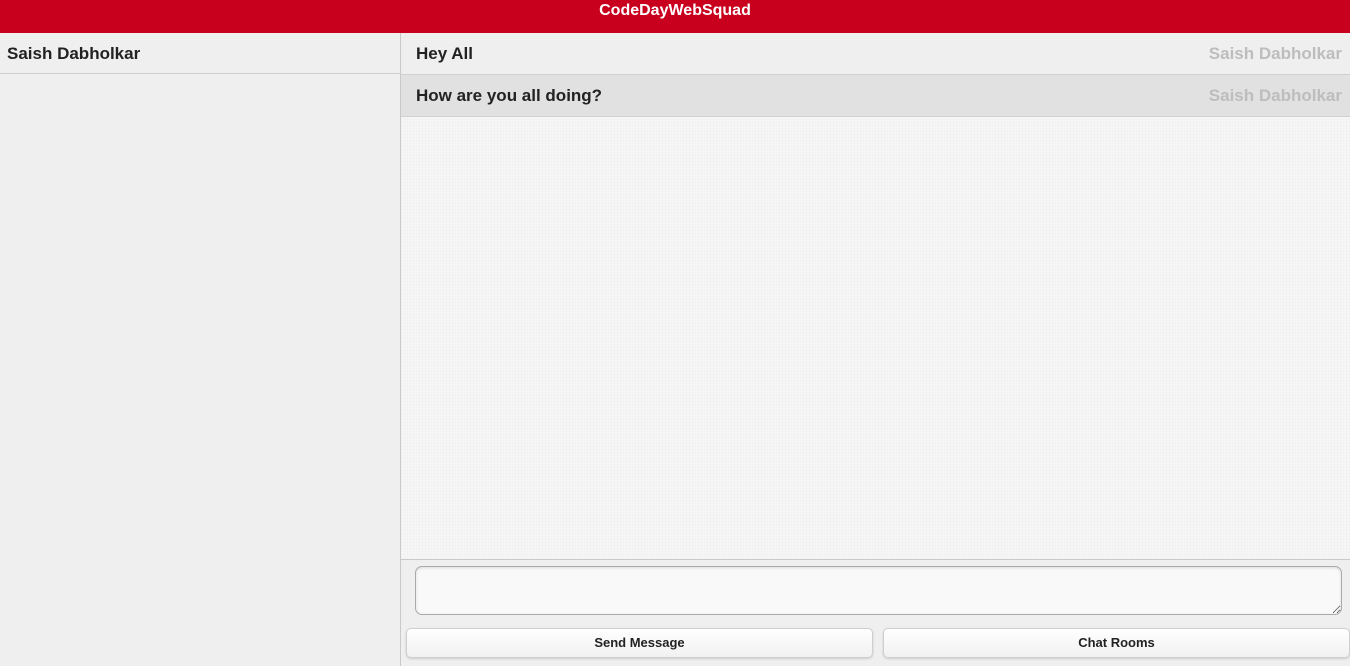  What do you see at coordinates (200, 53) in the screenshot?
I see `user-list-item: Saish Dabholkar` at bounding box center [200, 53].